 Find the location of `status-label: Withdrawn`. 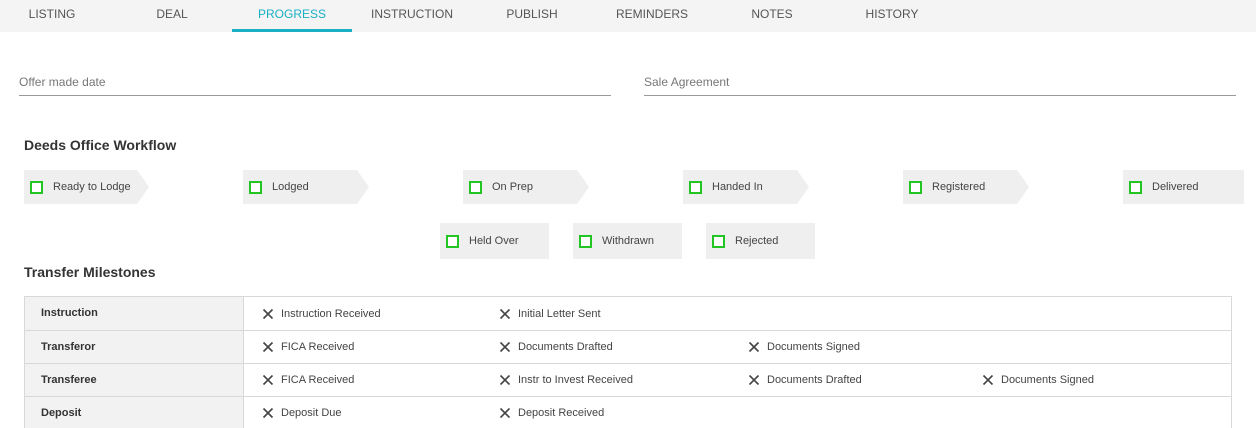

status-label: Withdrawn is located at coordinates (628, 241).